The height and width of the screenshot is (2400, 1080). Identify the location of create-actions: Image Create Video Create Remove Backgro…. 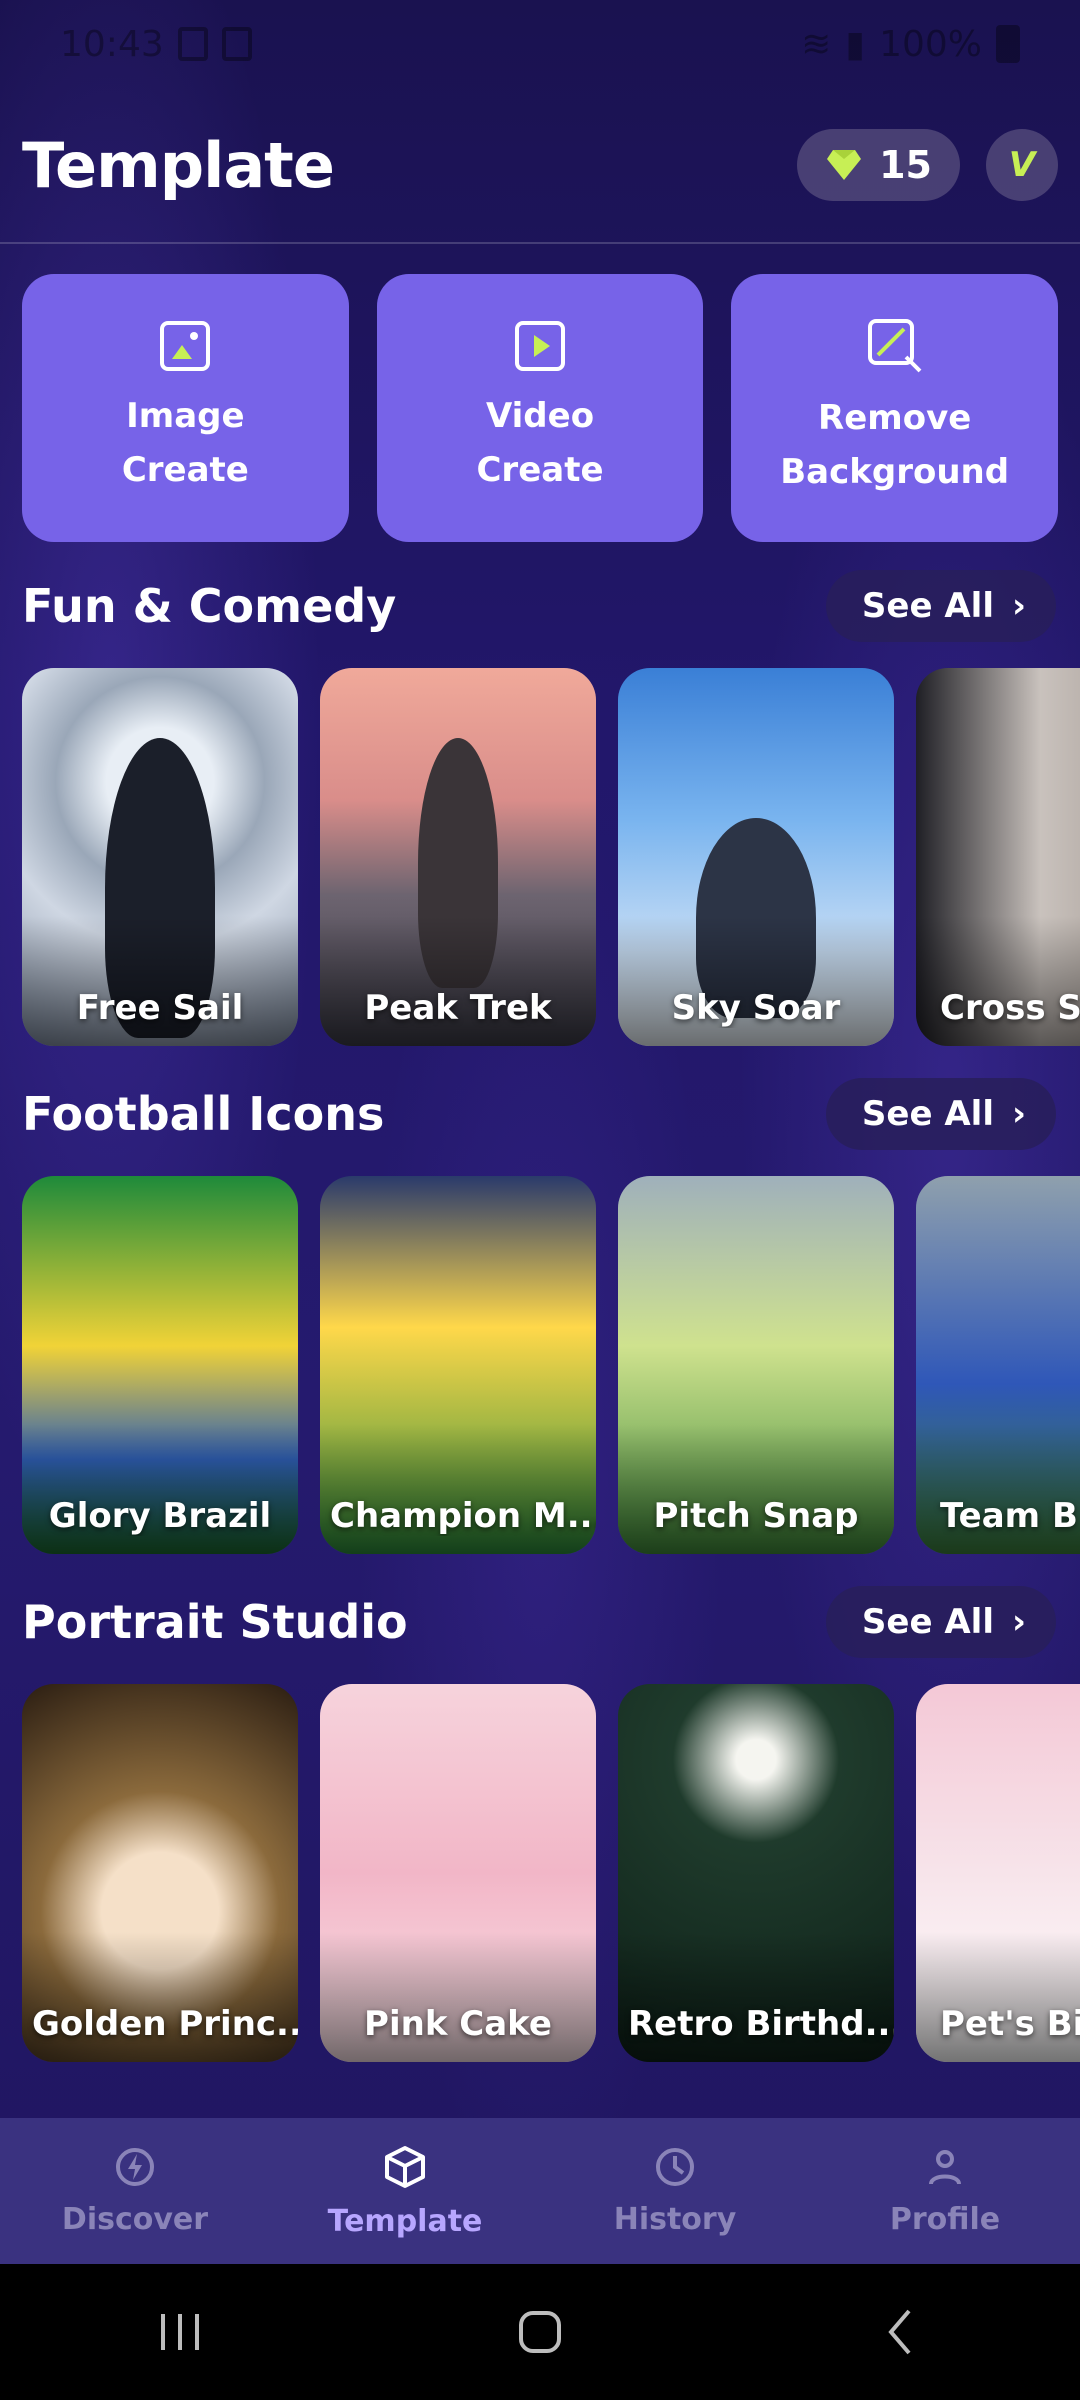
(540, 408).